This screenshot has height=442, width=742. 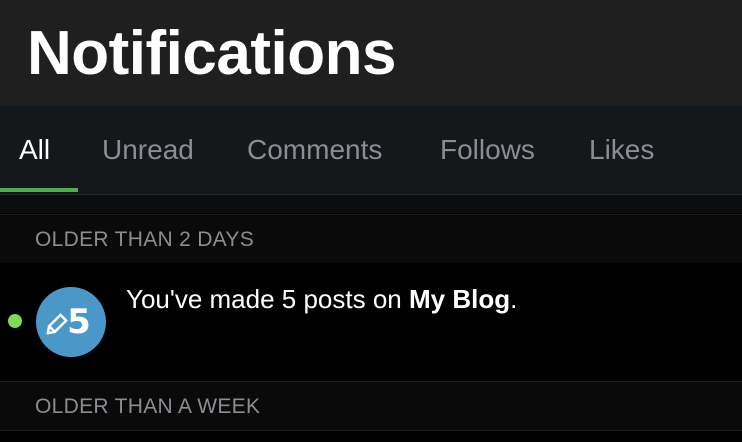 I want to click on achievement-badge: 5, so click(x=71, y=322).